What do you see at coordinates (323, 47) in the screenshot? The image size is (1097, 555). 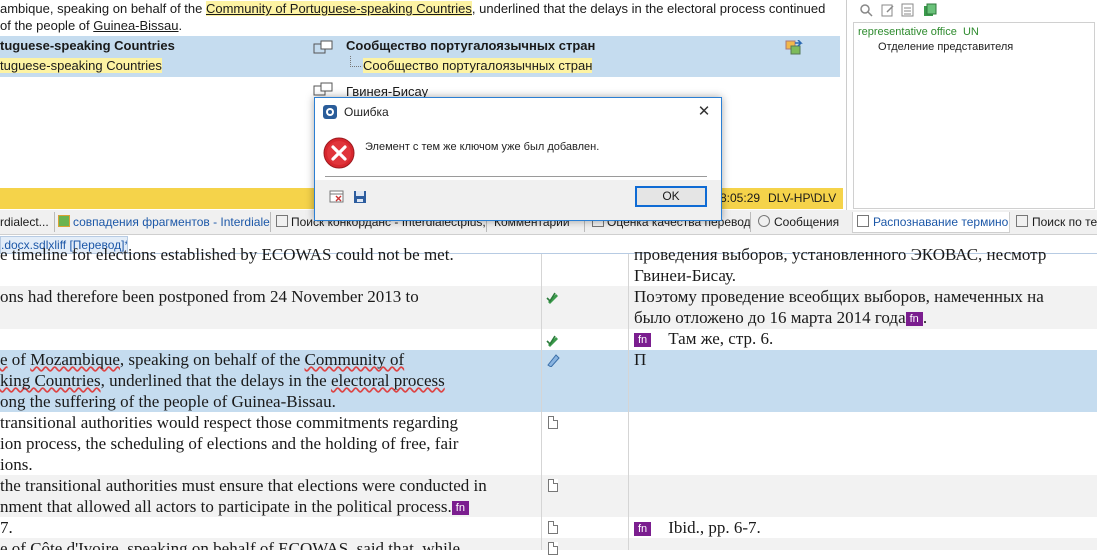 I see `translation-unit-icon` at bounding box center [323, 47].